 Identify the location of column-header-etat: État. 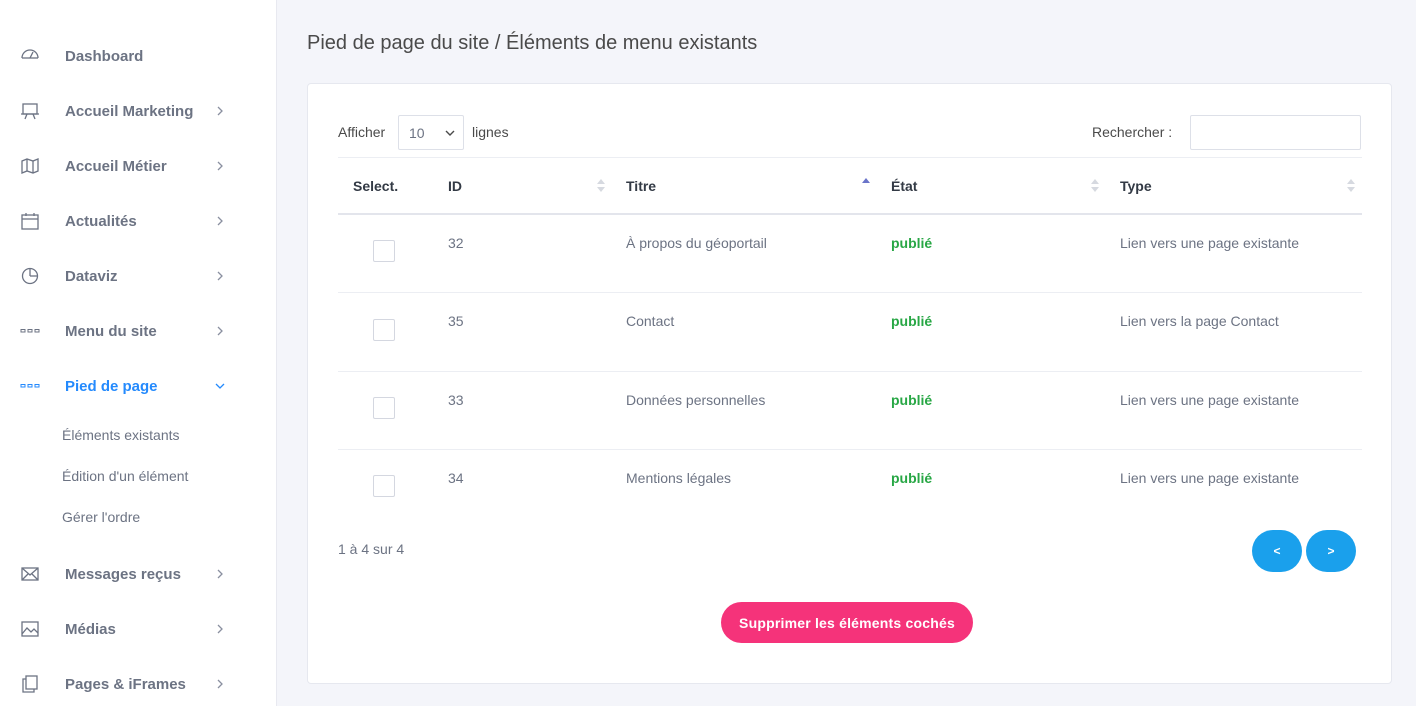
(904, 186).